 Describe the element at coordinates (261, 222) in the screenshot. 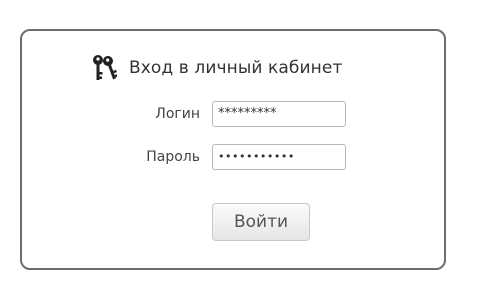

I see `login-button: Войти` at that location.